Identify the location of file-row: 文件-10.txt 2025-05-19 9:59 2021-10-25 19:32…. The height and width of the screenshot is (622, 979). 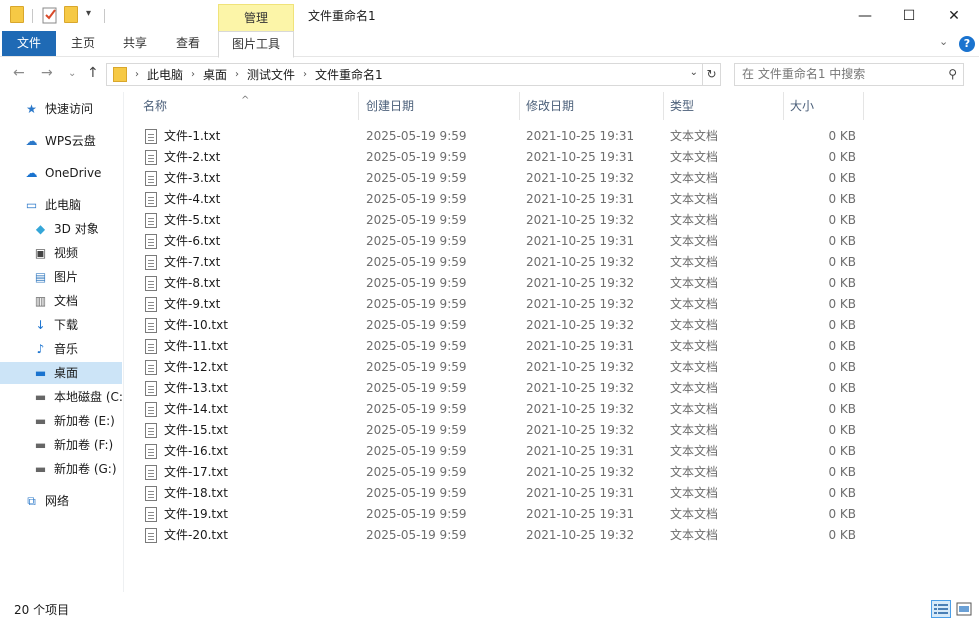
(552, 325).